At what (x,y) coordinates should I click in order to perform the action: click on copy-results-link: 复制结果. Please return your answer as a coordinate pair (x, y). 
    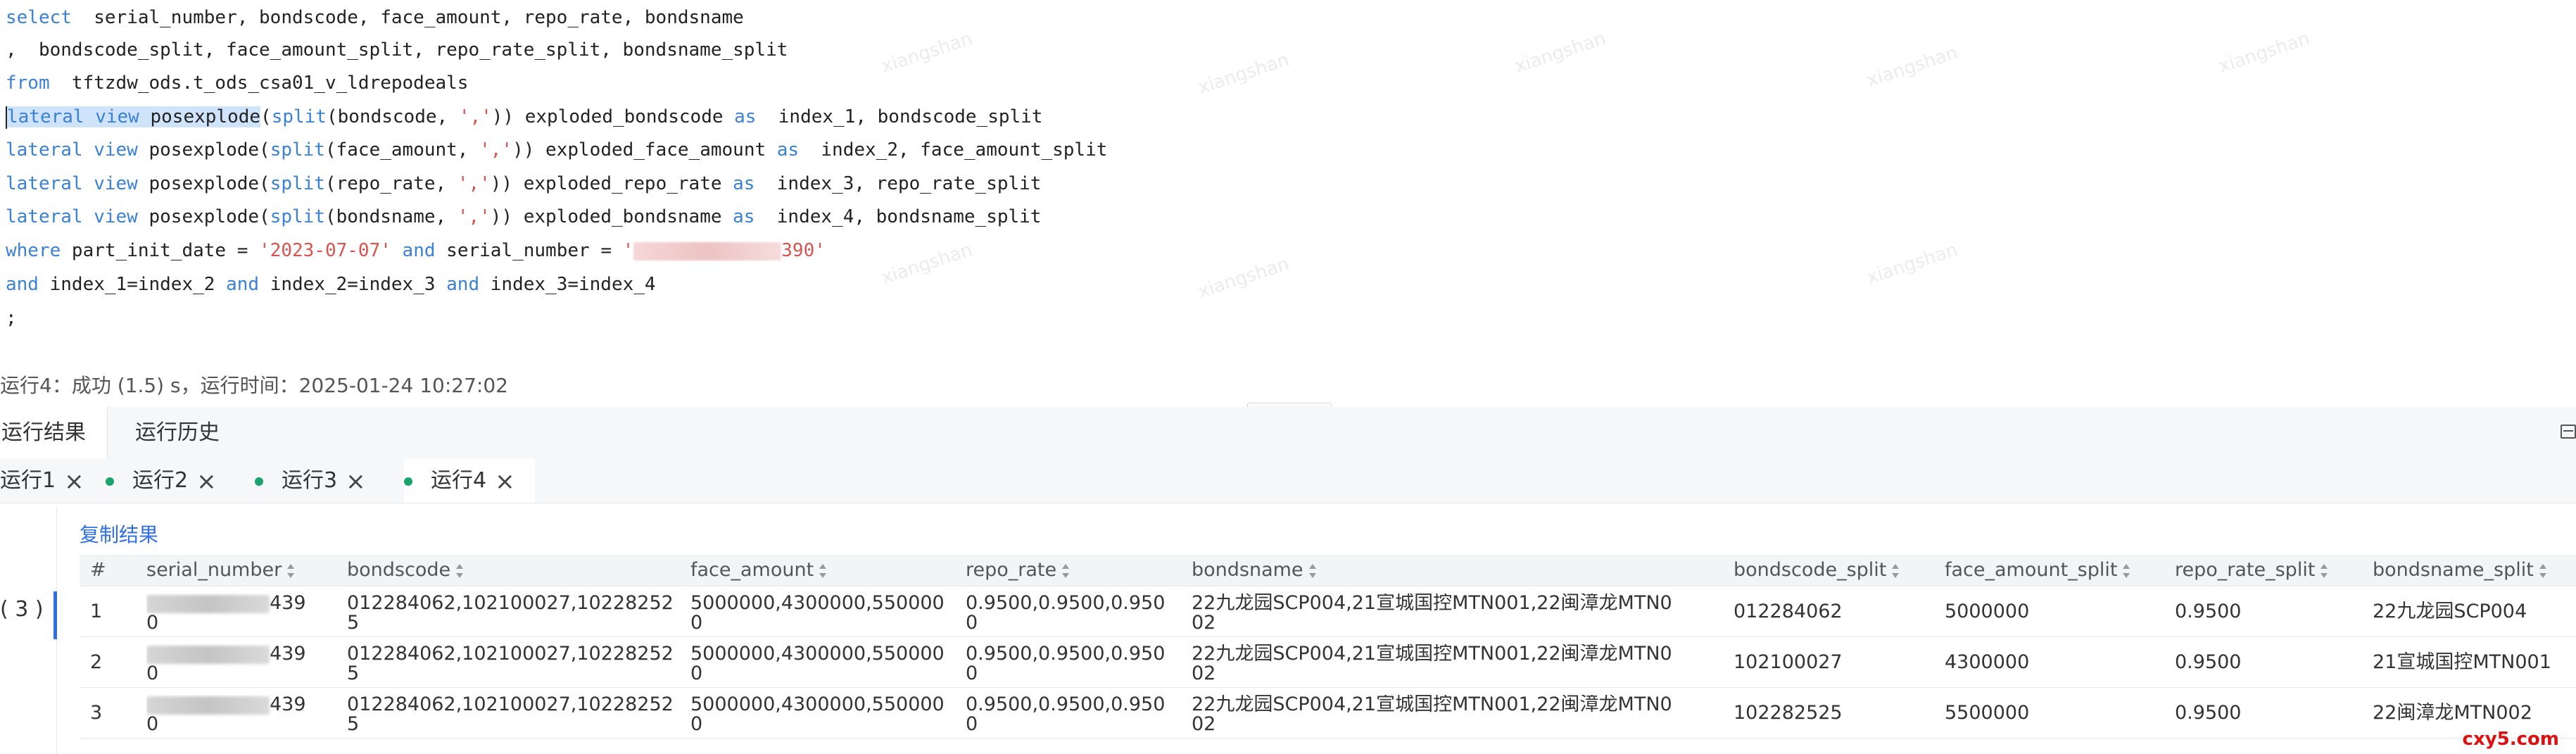
    Looking at the image, I should click on (119, 534).